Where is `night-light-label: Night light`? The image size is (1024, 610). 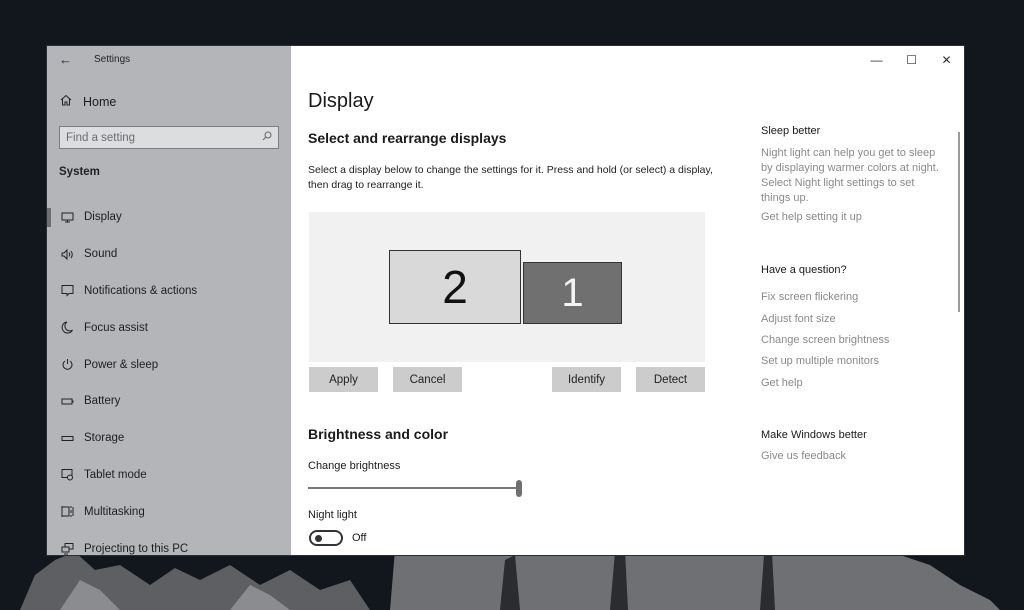 night-light-label: Night light is located at coordinates (332, 515).